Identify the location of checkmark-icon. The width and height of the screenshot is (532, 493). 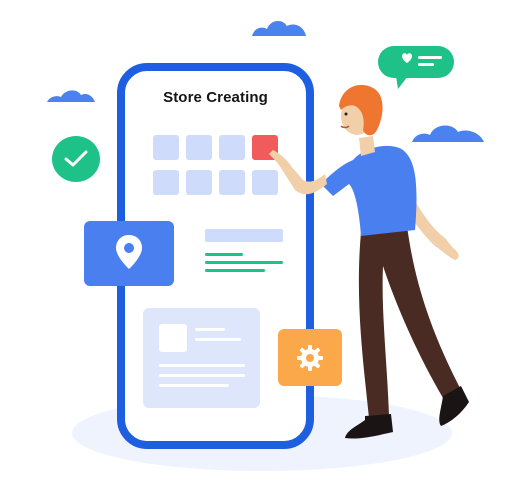
(76, 158).